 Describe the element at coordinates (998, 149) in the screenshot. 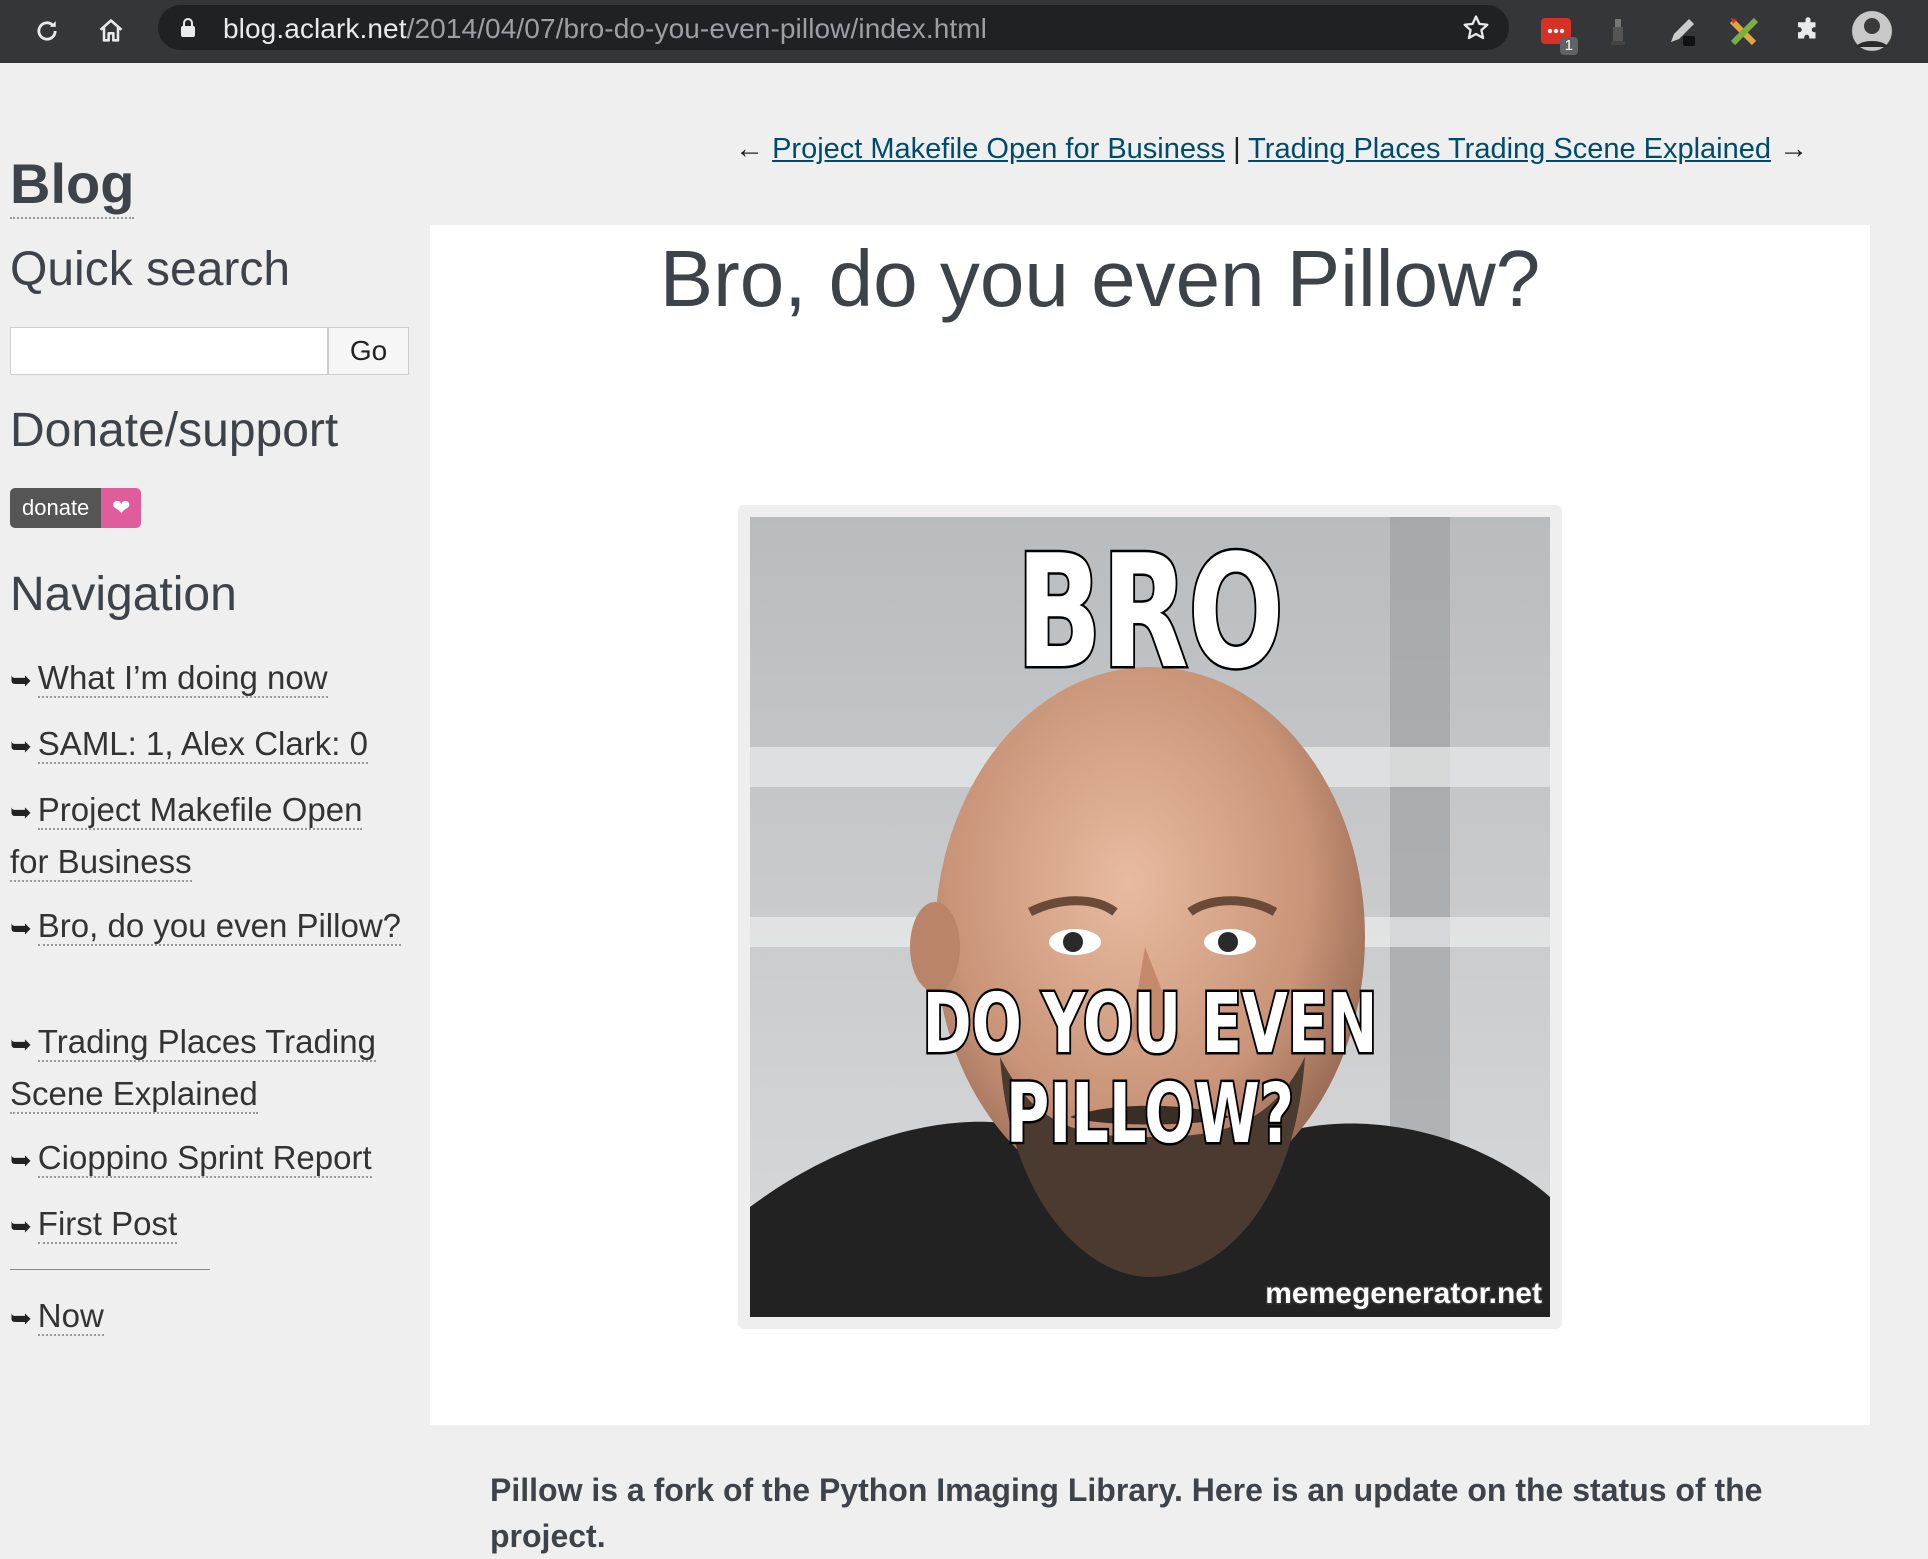

I see `prev-post-link: Project Makefile Open for Business` at that location.